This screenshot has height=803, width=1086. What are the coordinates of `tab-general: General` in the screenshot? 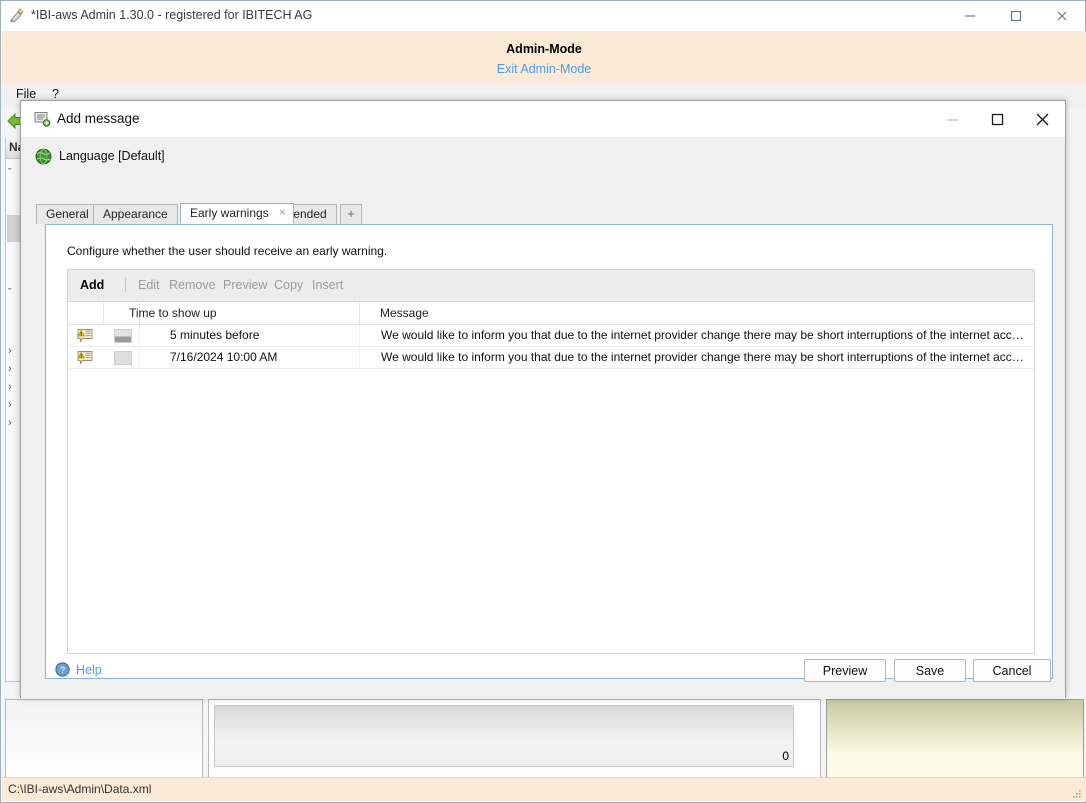 It's located at (67, 214).